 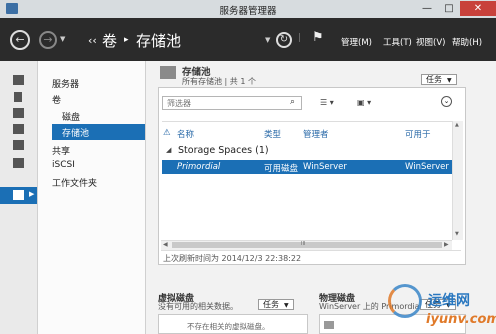 I want to click on watermark-logo-icon, so click(x=405, y=301).